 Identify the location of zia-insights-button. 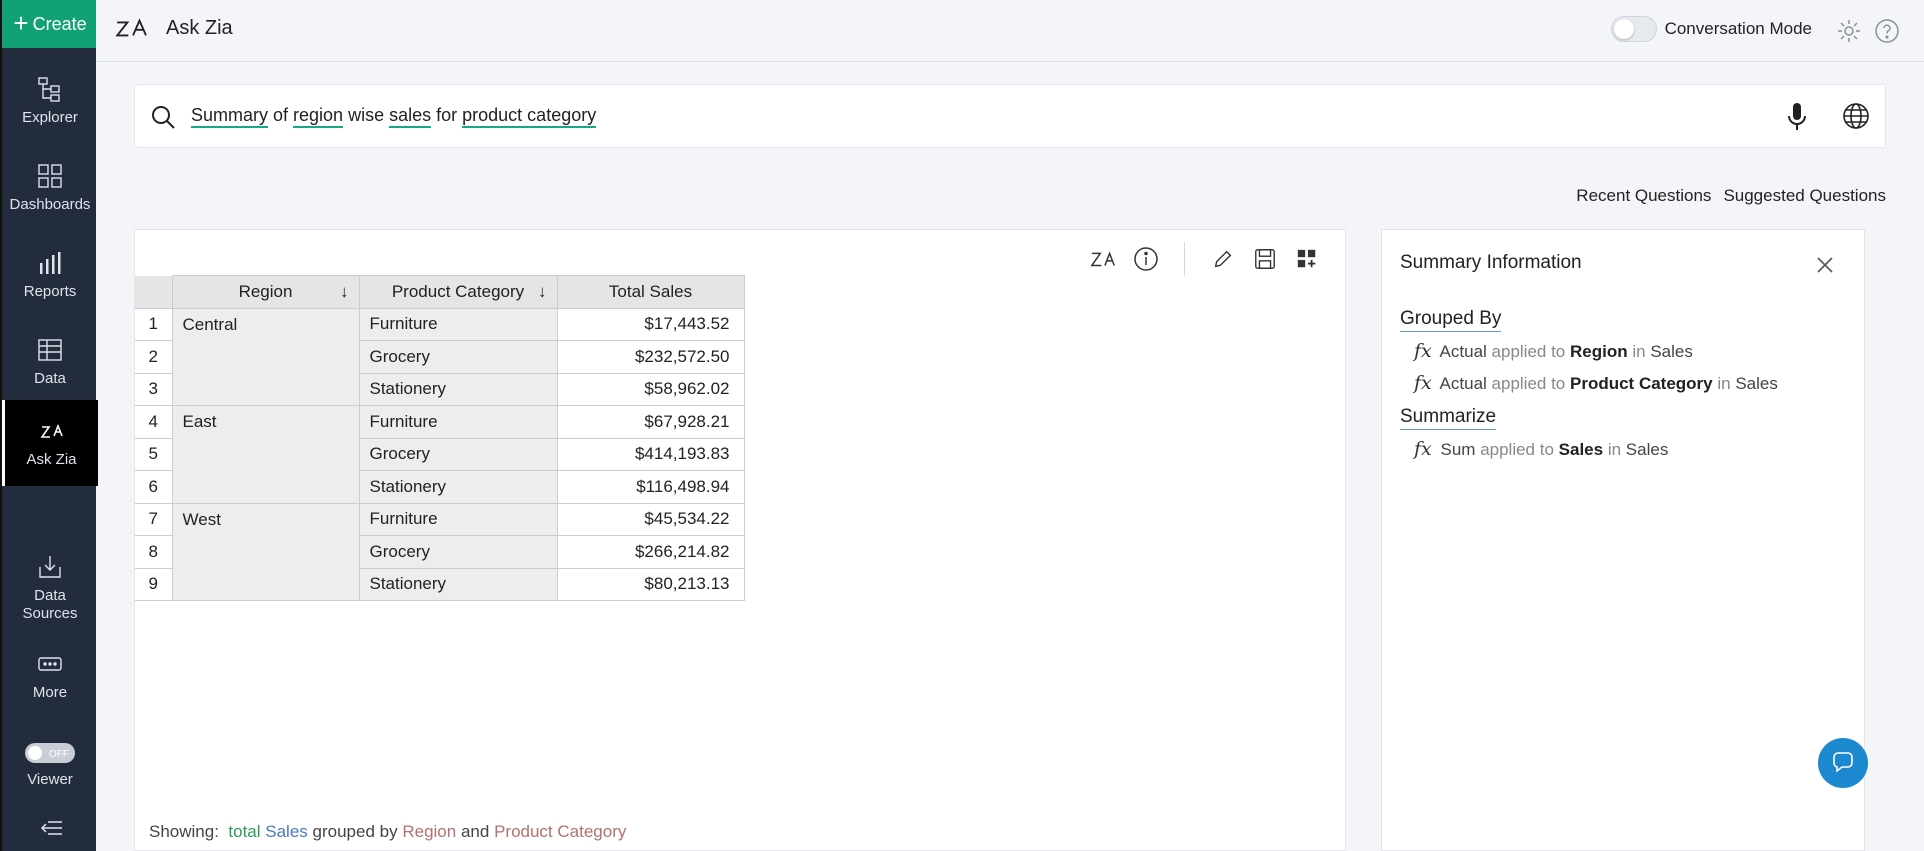
(1104, 259).